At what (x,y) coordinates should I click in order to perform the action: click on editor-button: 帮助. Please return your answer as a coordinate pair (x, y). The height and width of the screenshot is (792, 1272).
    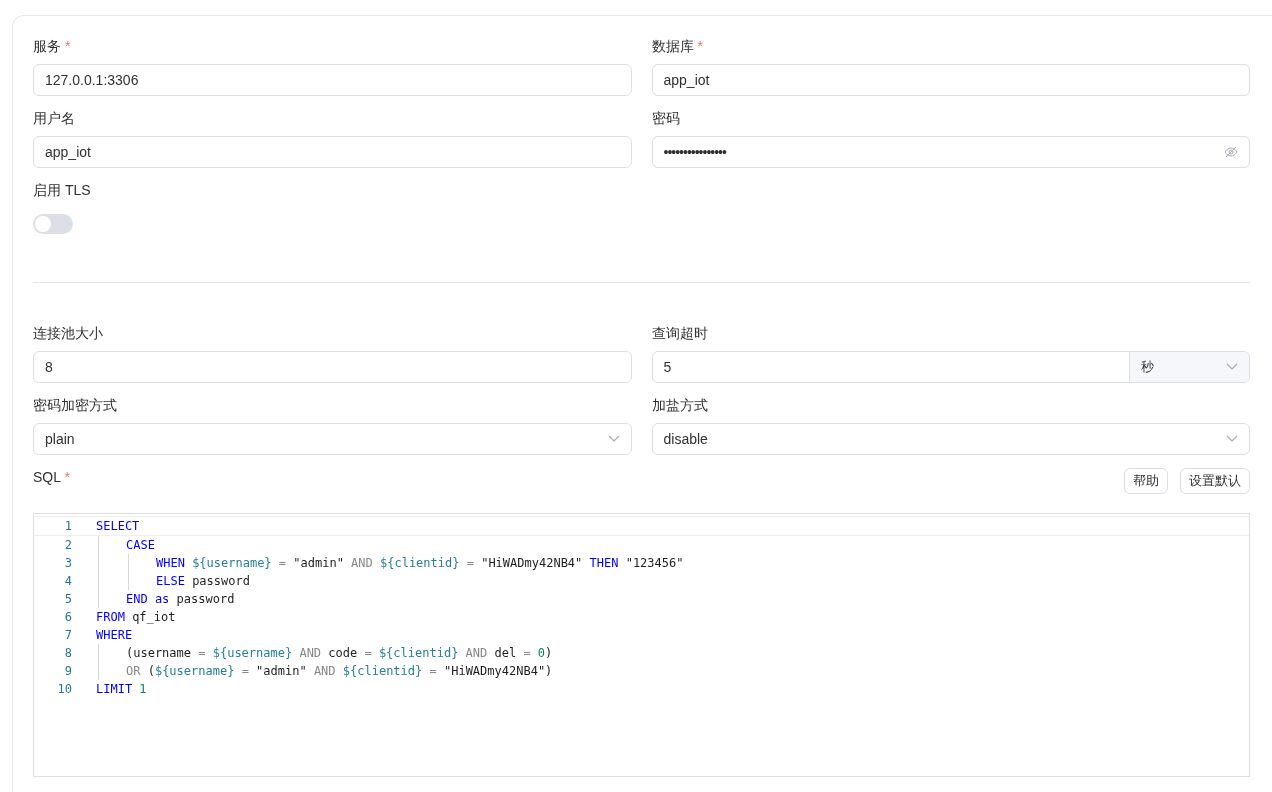
    Looking at the image, I should click on (1146, 481).